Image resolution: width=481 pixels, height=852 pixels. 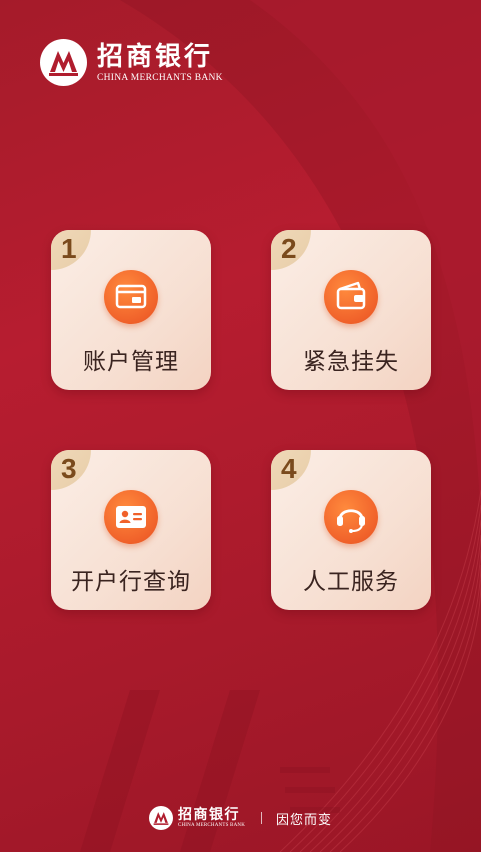 I want to click on account-management-button: 1 账户管理, so click(x=131, y=310).